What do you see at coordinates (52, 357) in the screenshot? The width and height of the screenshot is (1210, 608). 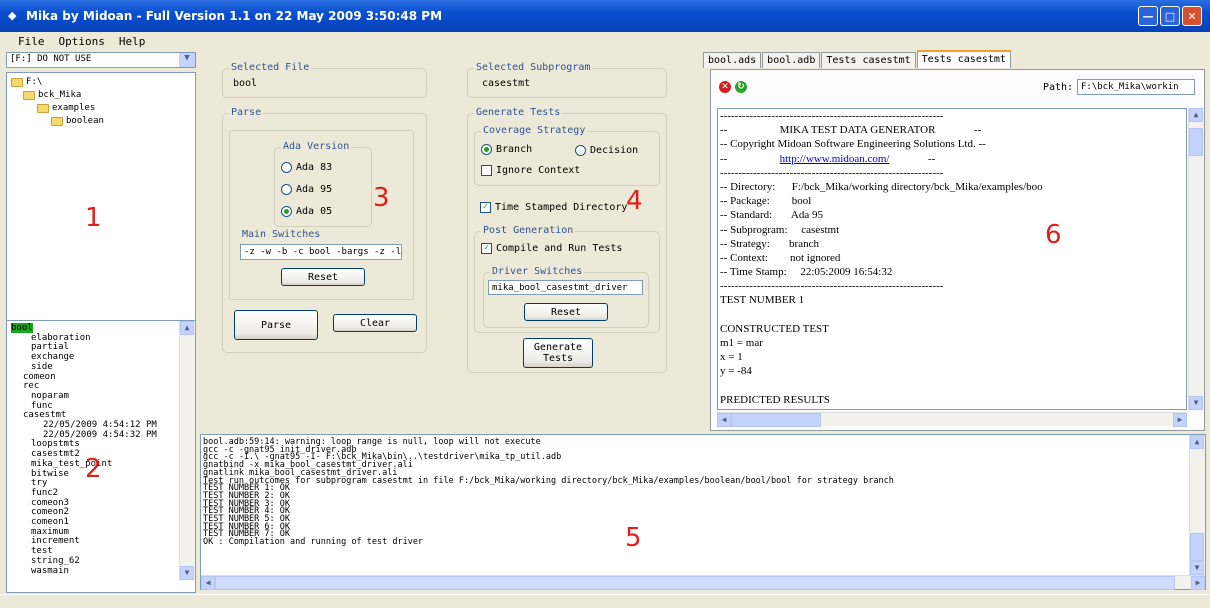 I see `tree-item: exchange` at bounding box center [52, 357].